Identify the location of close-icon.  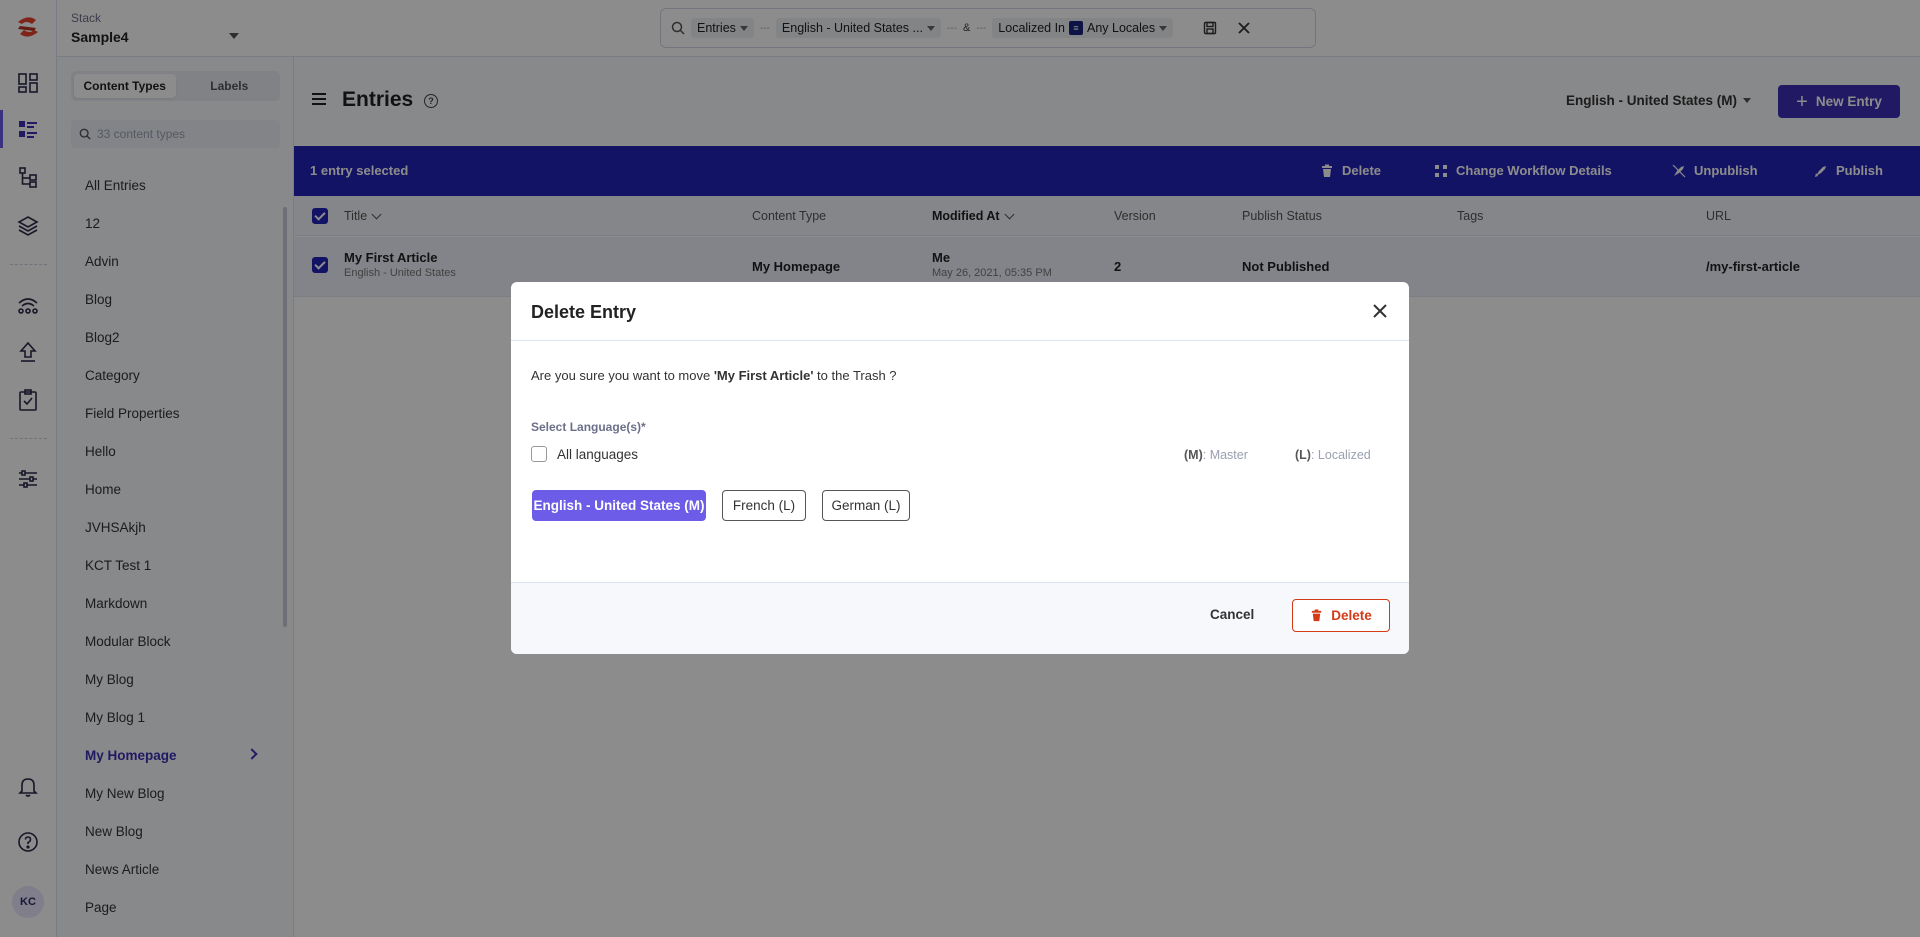
(1380, 311).